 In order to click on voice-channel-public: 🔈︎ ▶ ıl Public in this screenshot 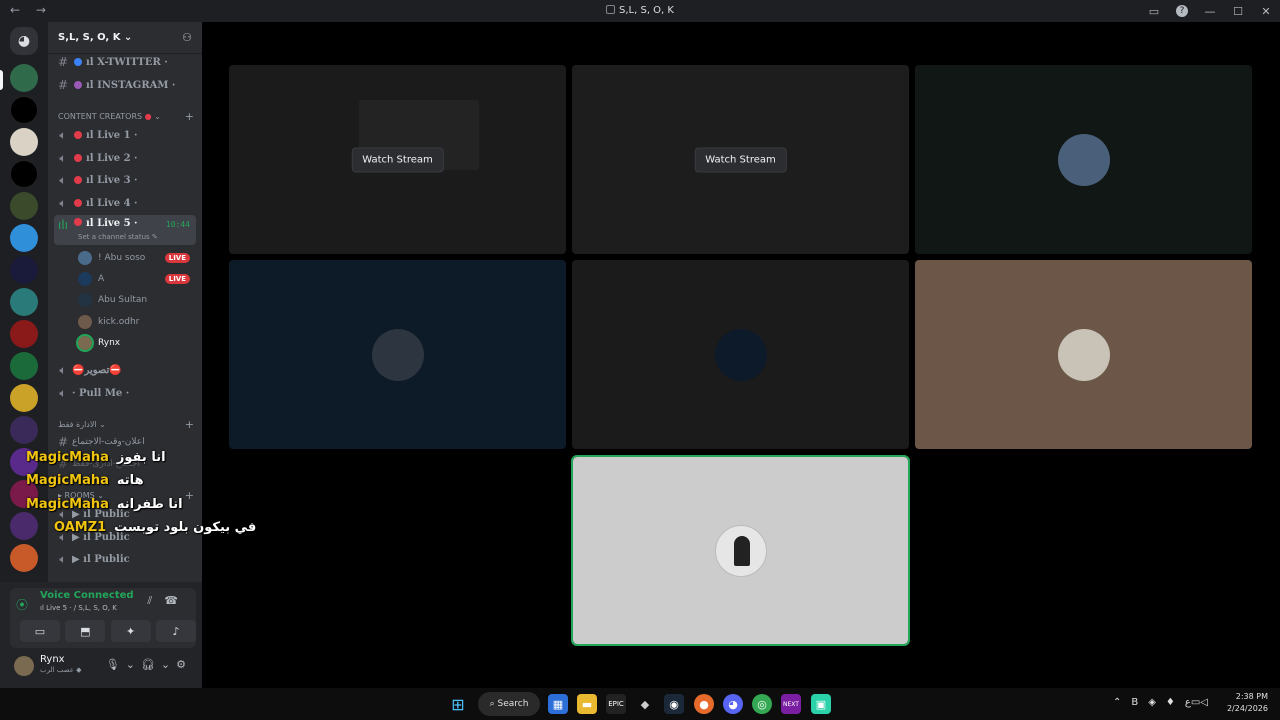, I will do `click(125, 559)`.